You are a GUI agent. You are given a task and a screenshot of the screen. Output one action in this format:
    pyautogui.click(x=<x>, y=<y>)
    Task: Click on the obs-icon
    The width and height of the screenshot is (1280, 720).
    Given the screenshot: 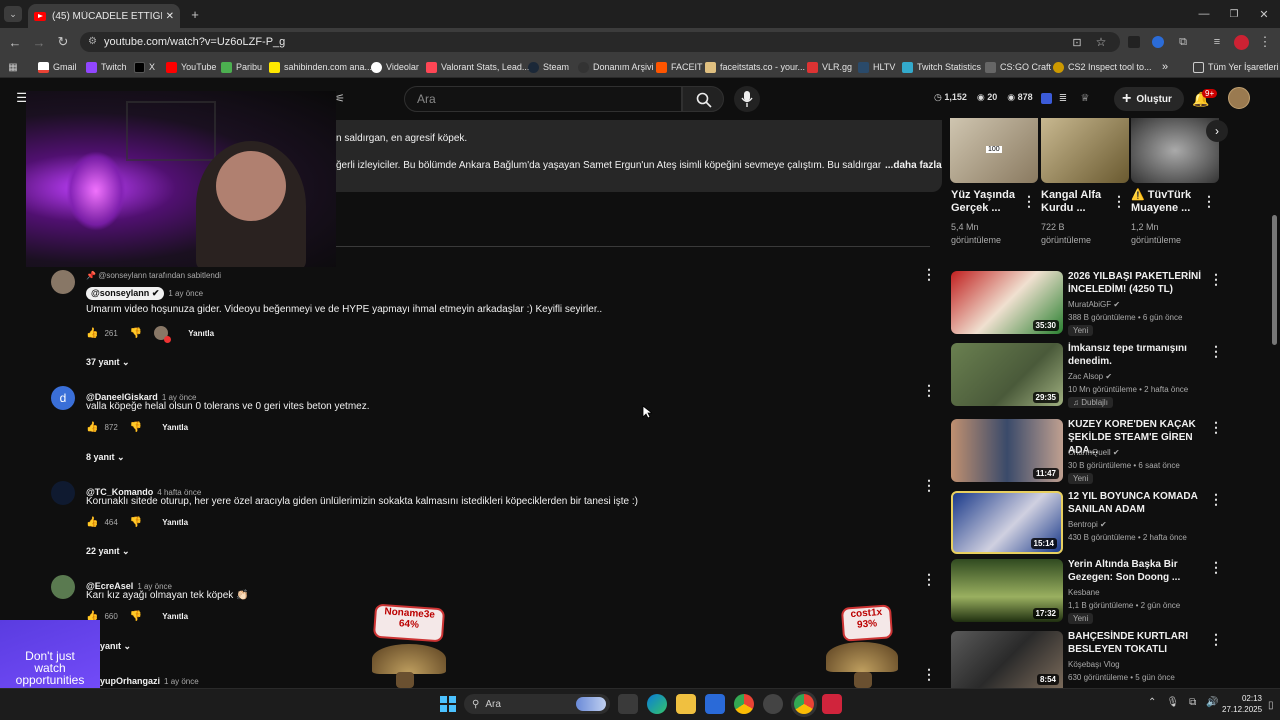 What is the action you would take?
    pyautogui.click(x=773, y=704)
    